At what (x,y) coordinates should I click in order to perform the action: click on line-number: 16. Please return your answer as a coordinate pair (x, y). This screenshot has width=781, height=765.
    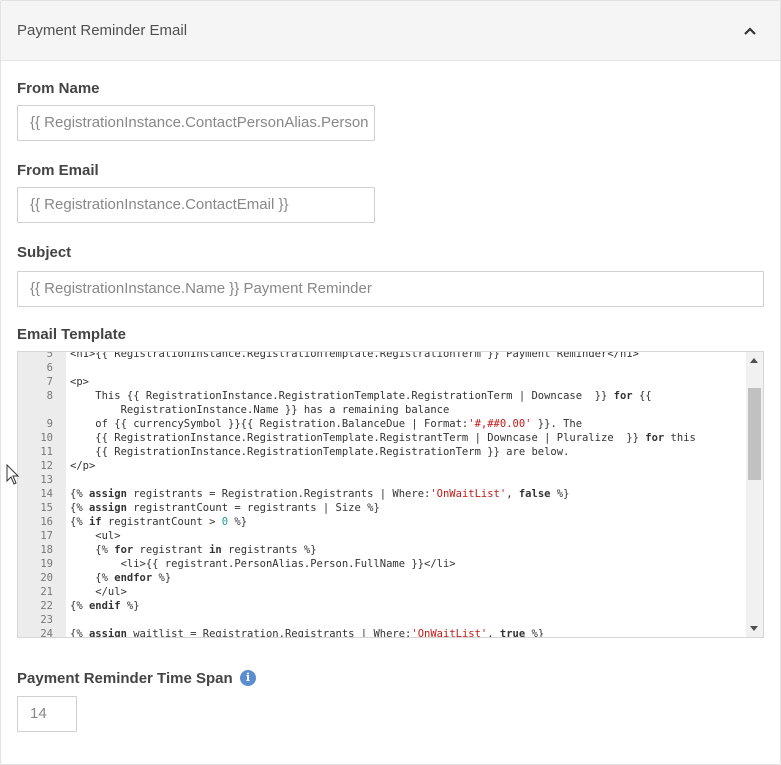
    Looking at the image, I should click on (46, 522).